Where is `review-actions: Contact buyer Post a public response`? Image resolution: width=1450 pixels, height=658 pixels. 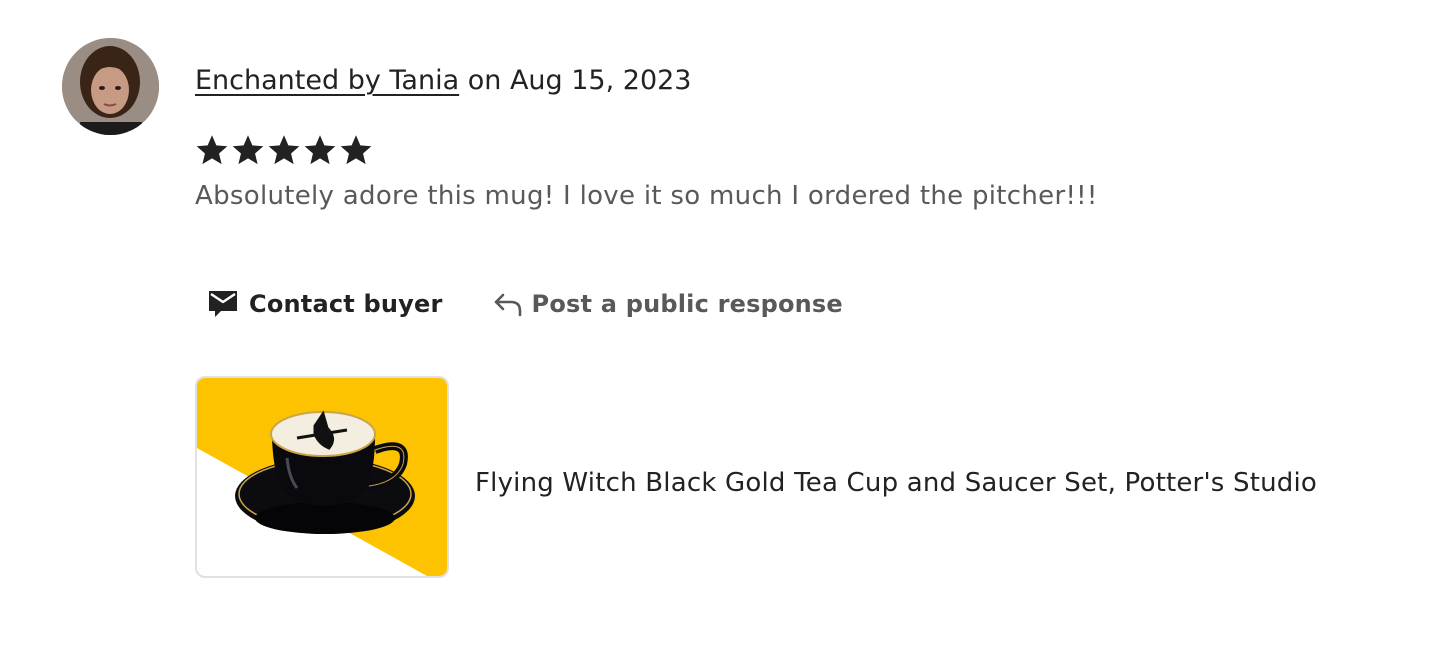 review-actions: Contact buyer Post a public response is located at coordinates (525, 304).